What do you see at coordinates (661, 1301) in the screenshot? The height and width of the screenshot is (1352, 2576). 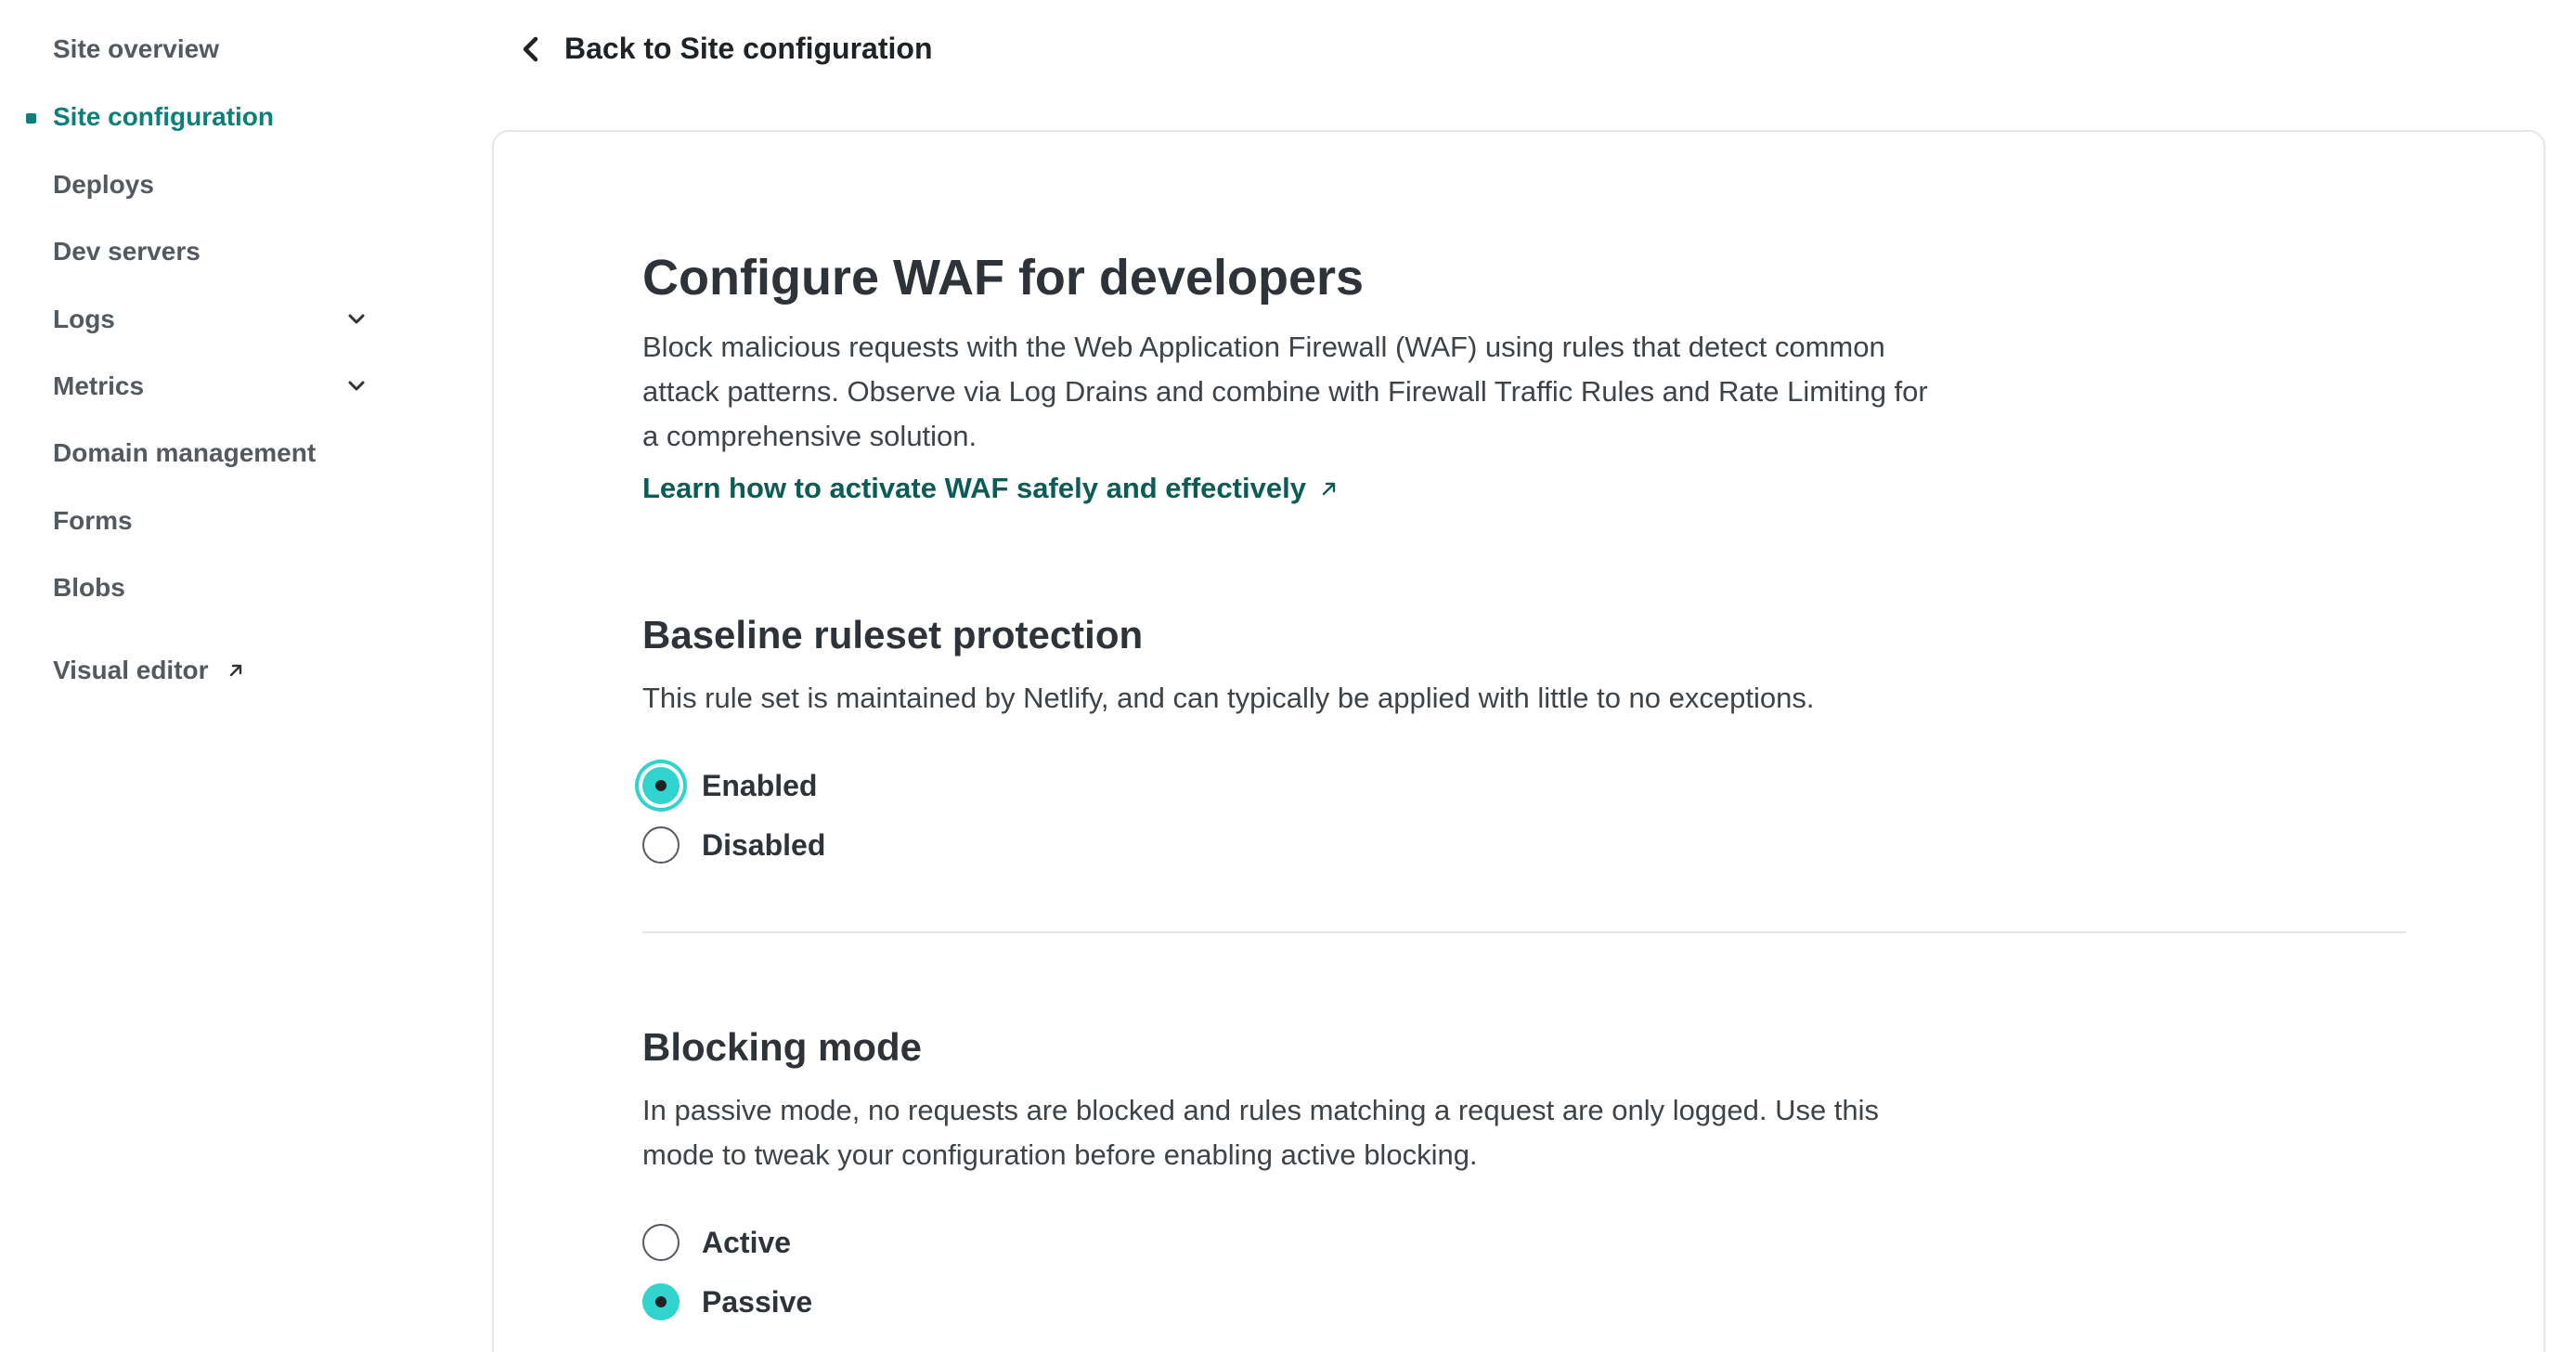 I see `radio-button-passive` at bounding box center [661, 1301].